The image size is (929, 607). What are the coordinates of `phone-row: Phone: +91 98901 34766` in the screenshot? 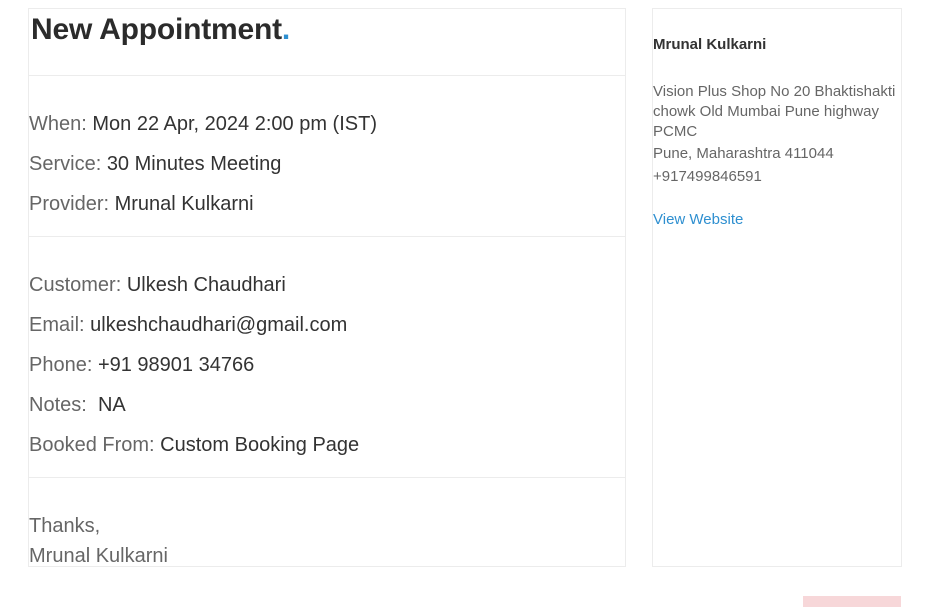 It's located at (141, 365).